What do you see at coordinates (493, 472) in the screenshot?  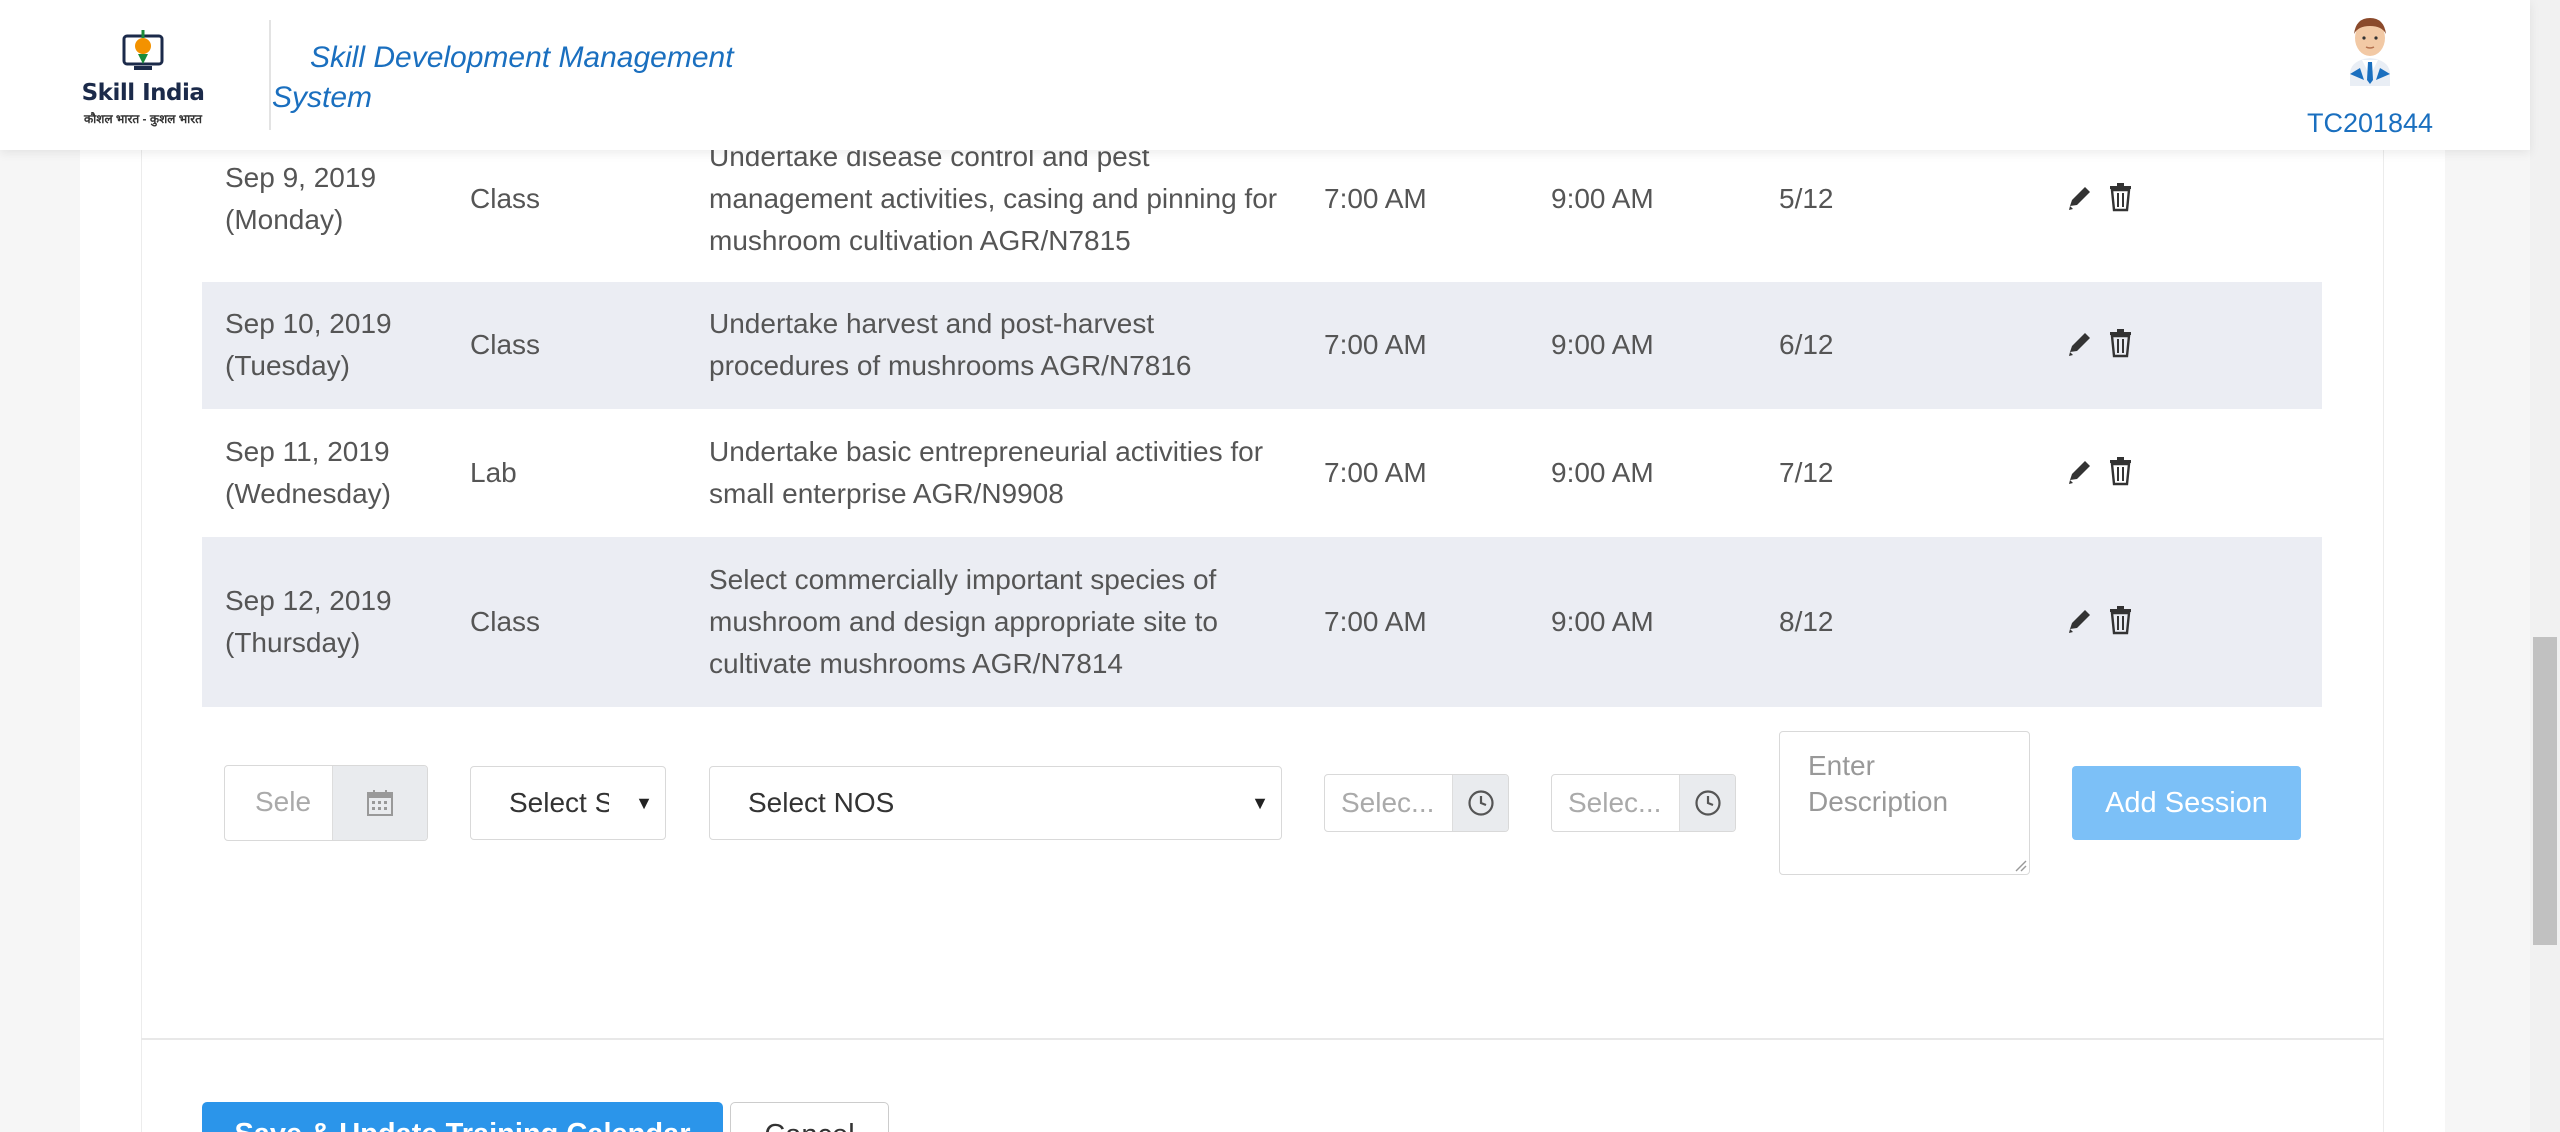 I see `session-type: Lab` at bounding box center [493, 472].